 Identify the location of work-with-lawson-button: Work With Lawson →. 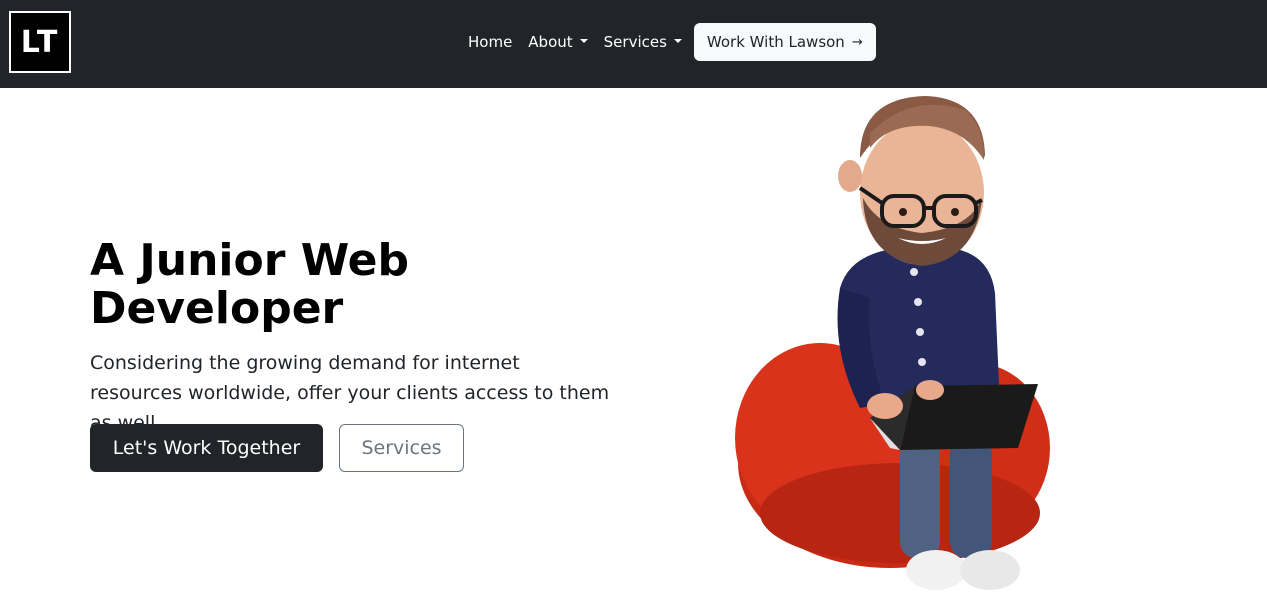
(784, 42).